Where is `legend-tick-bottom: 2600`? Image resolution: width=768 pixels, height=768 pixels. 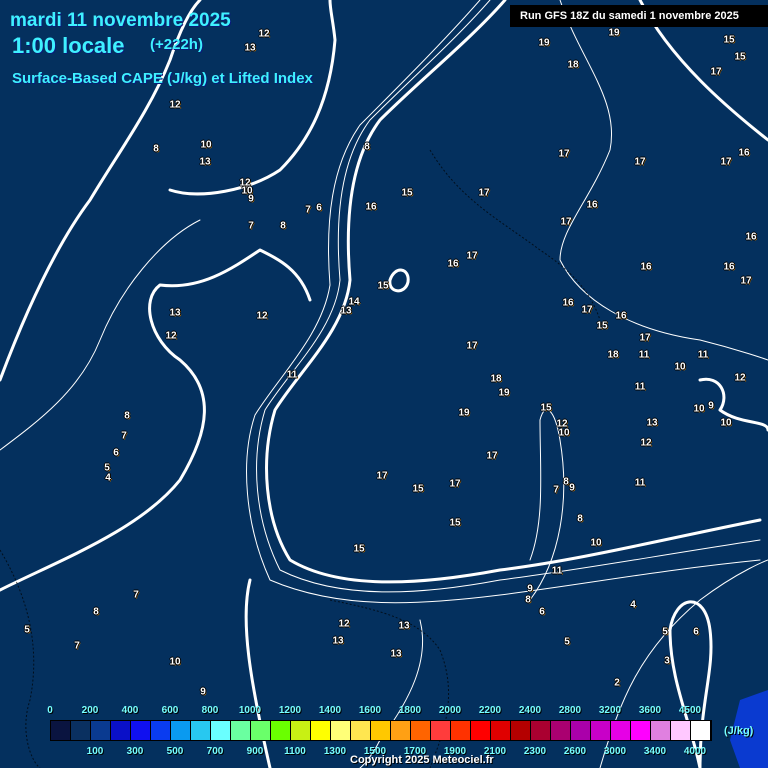
legend-tick-bottom: 2600 is located at coordinates (575, 751).